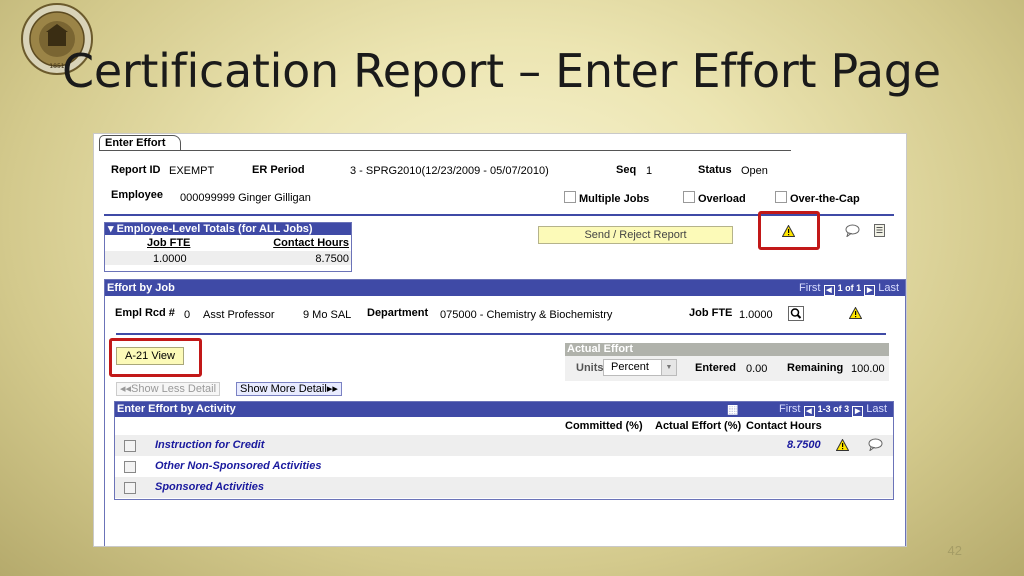 This screenshot has width=1024, height=576. Describe the element at coordinates (126, 389) in the screenshot. I see `double-left-arrow-icon: ◂◂` at that location.